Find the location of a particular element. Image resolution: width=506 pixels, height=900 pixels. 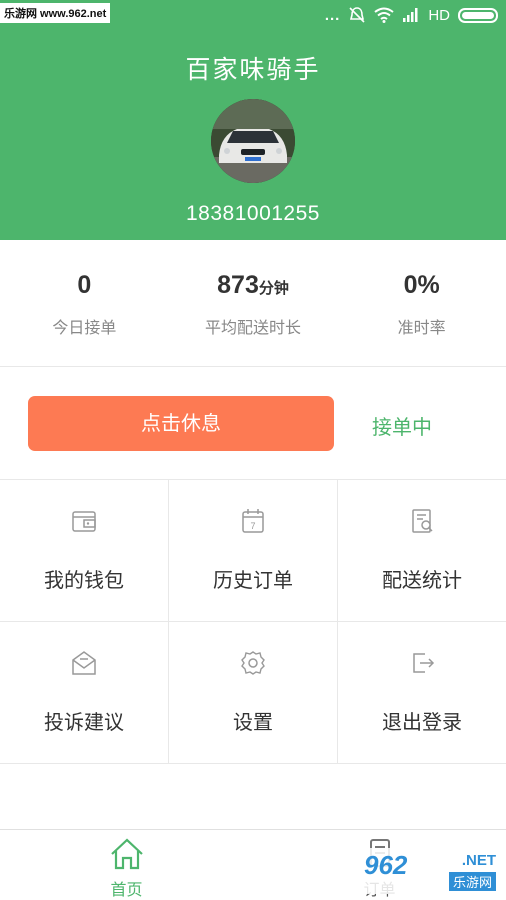

work-status-row: 点击休息 接单中 is located at coordinates (253, 423).